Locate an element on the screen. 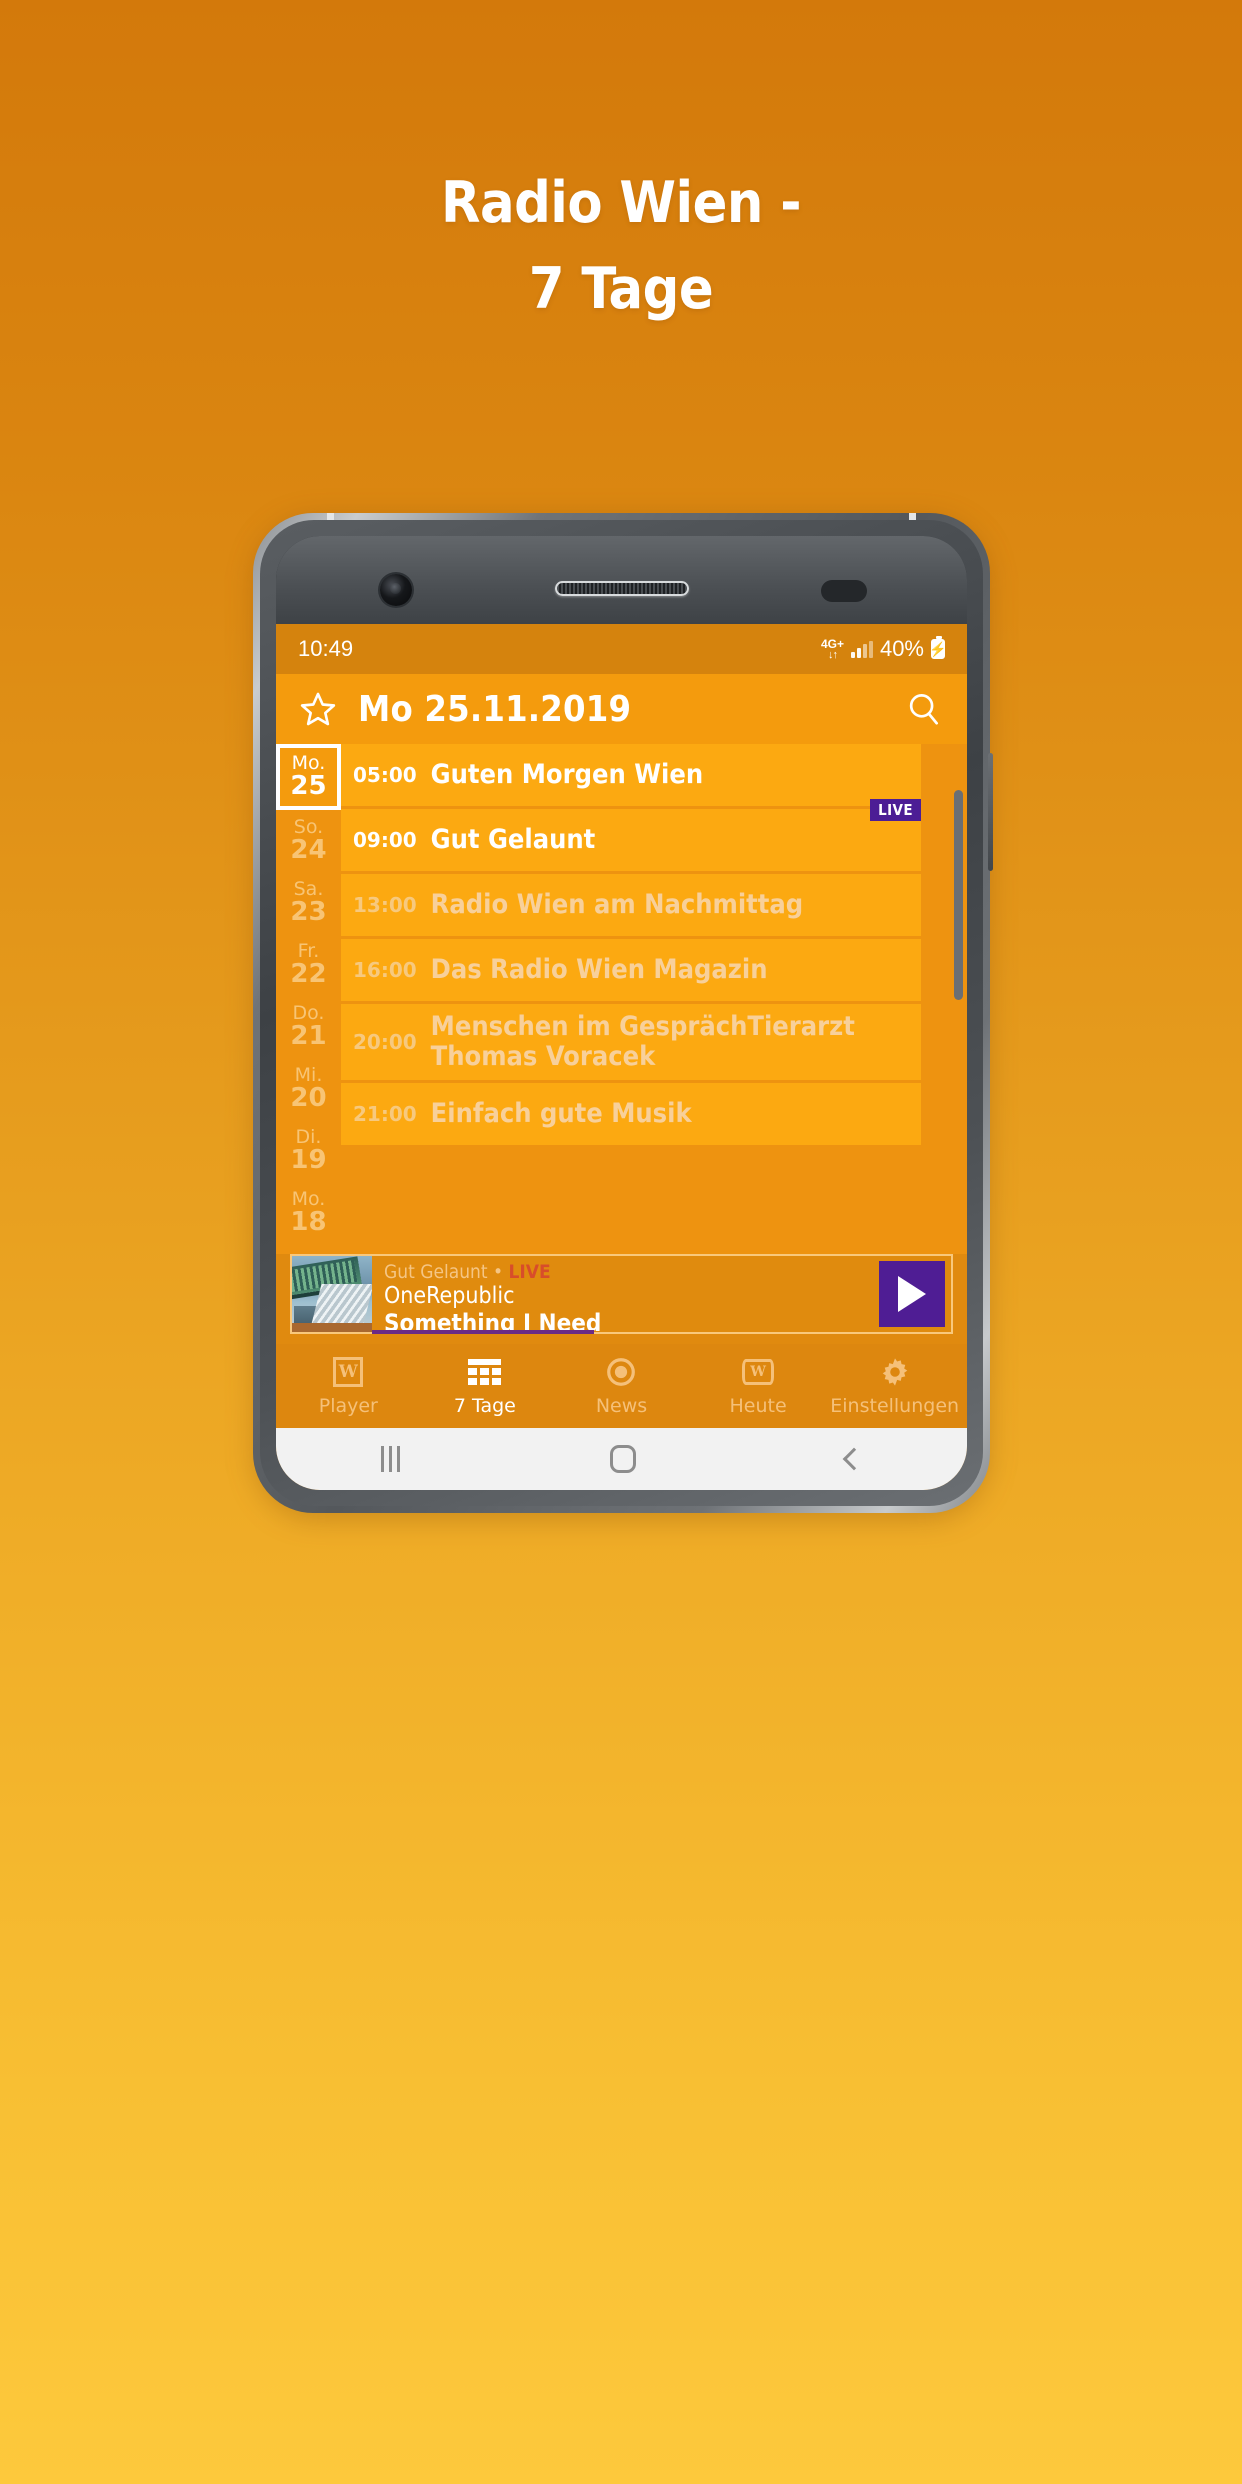 Image resolution: width=1242 pixels, height=2484 pixels. program-row: 16:00 Das Radio Wien Magazin is located at coordinates (631, 970).